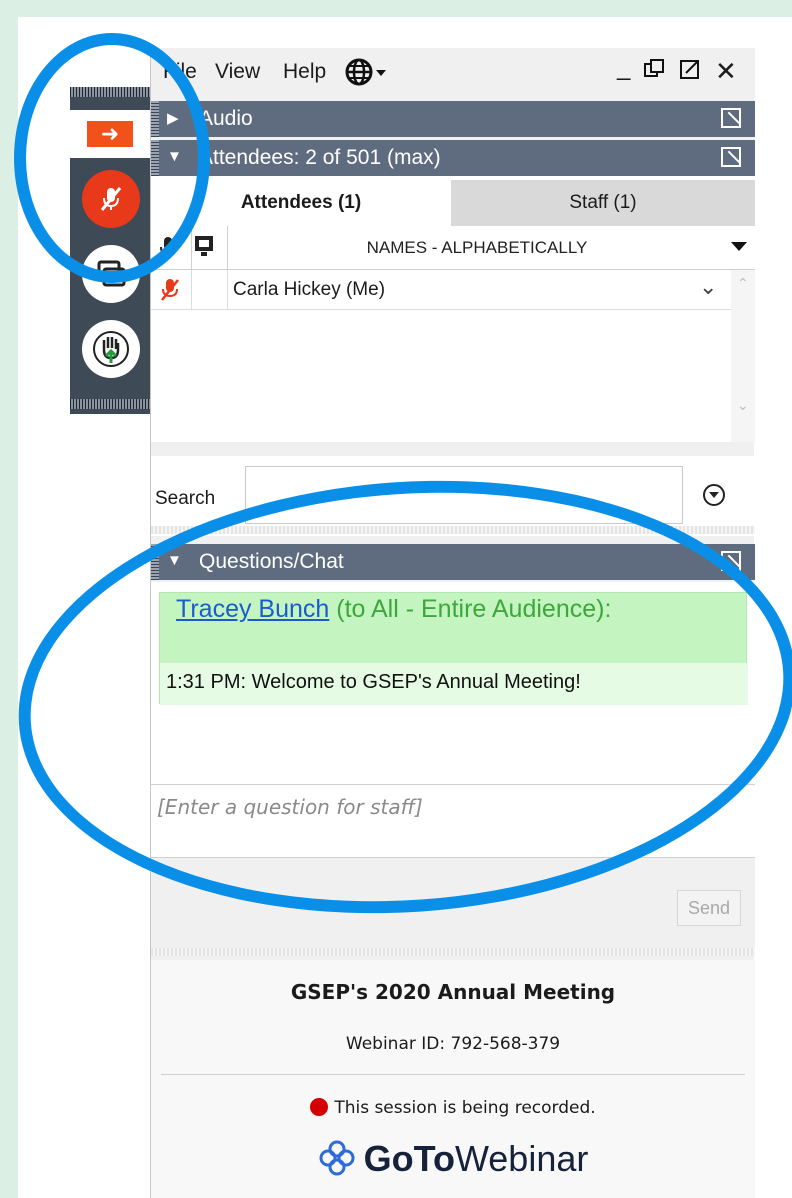  Describe the element at coordinates (180, 72) in the screenshot. I see `menu-file: File` at that location.